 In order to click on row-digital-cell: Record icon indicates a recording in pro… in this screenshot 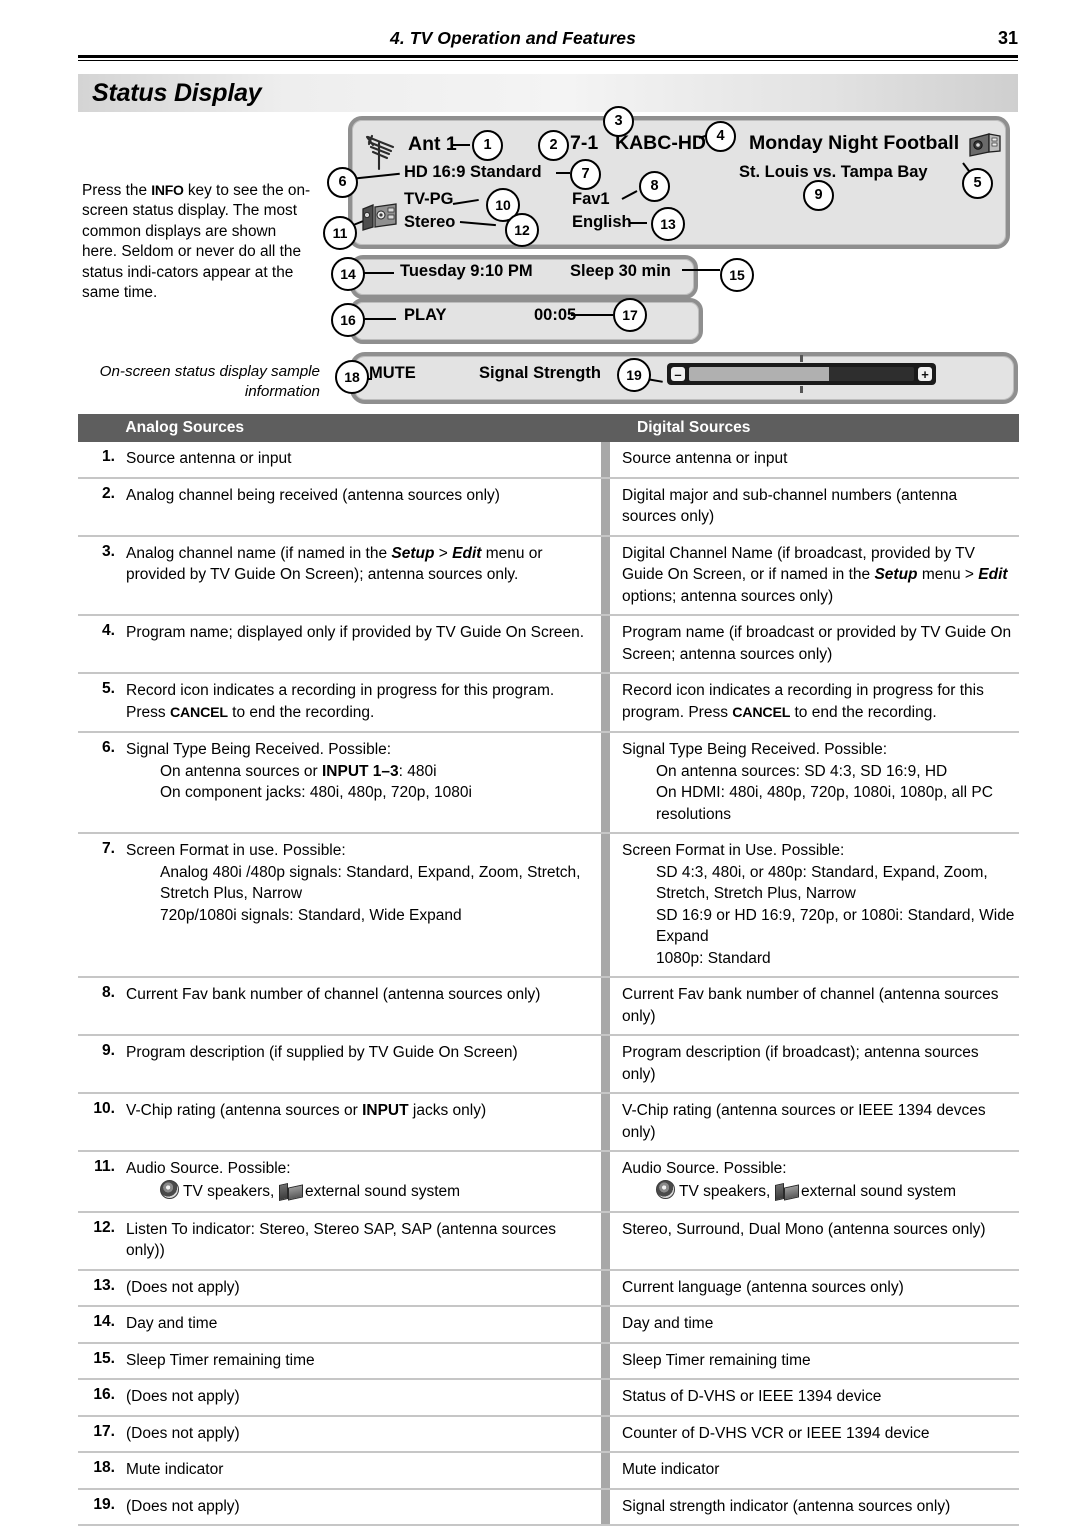, I will do `click(814, 702)`.